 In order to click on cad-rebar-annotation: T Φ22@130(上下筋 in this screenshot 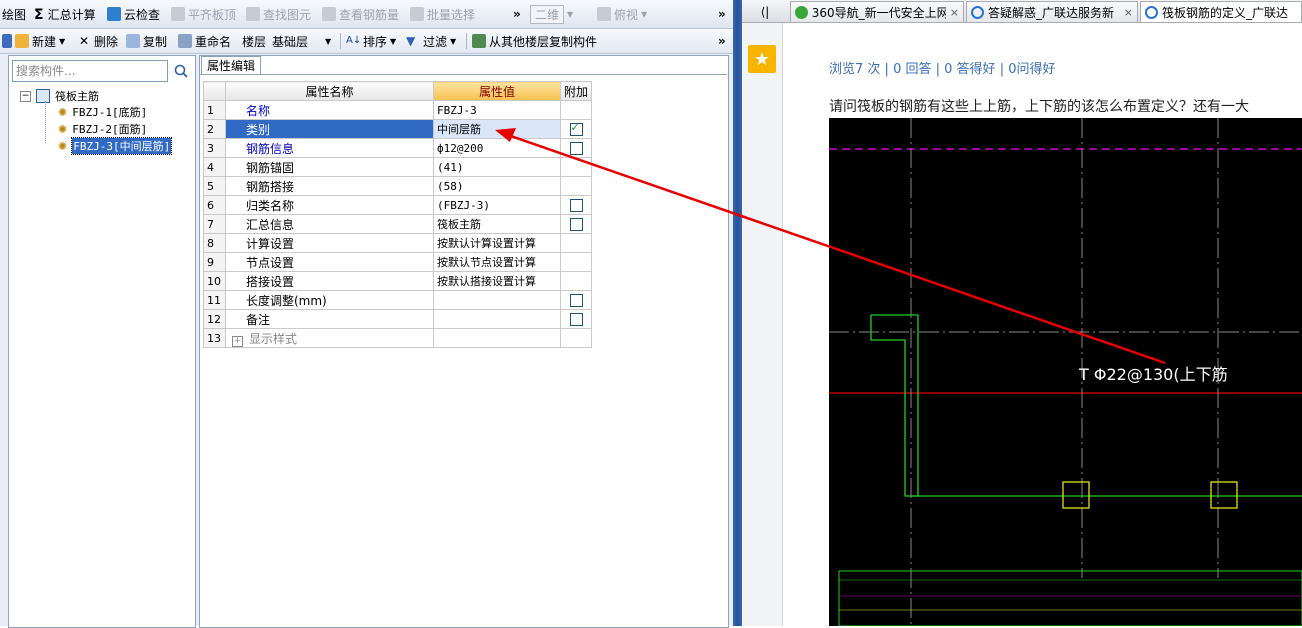, I will do `click(1153, 374)`.